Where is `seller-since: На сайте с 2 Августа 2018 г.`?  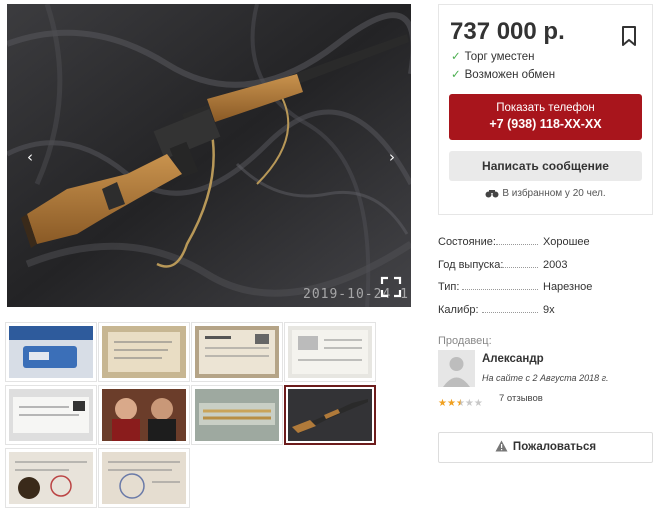
seller-since: На сайте с 2 Августа 2018 г. is located at coordinates (545, 378).